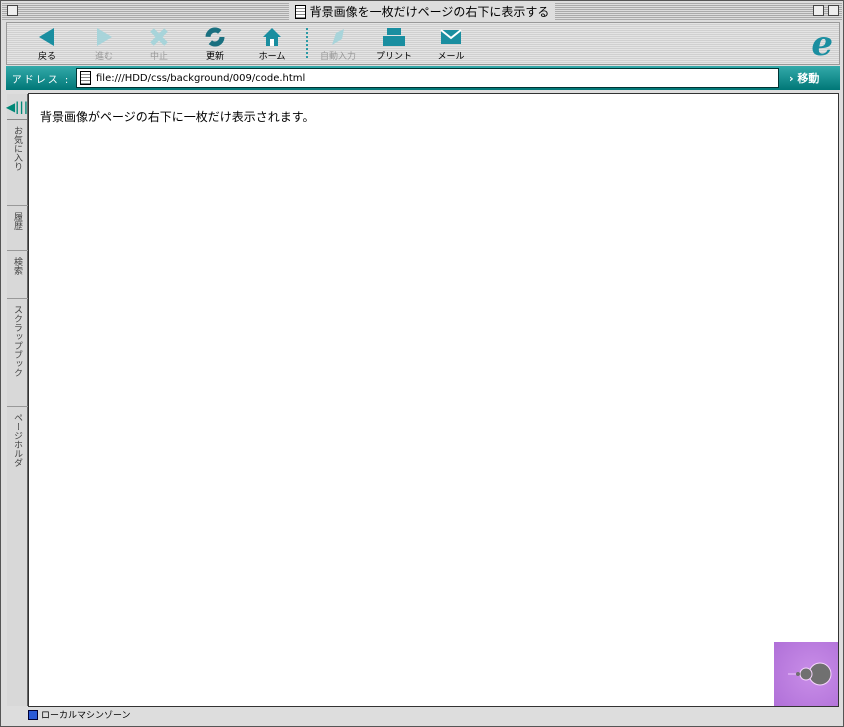  I want to click on background-image-mandelbrot, so click(806, 674).